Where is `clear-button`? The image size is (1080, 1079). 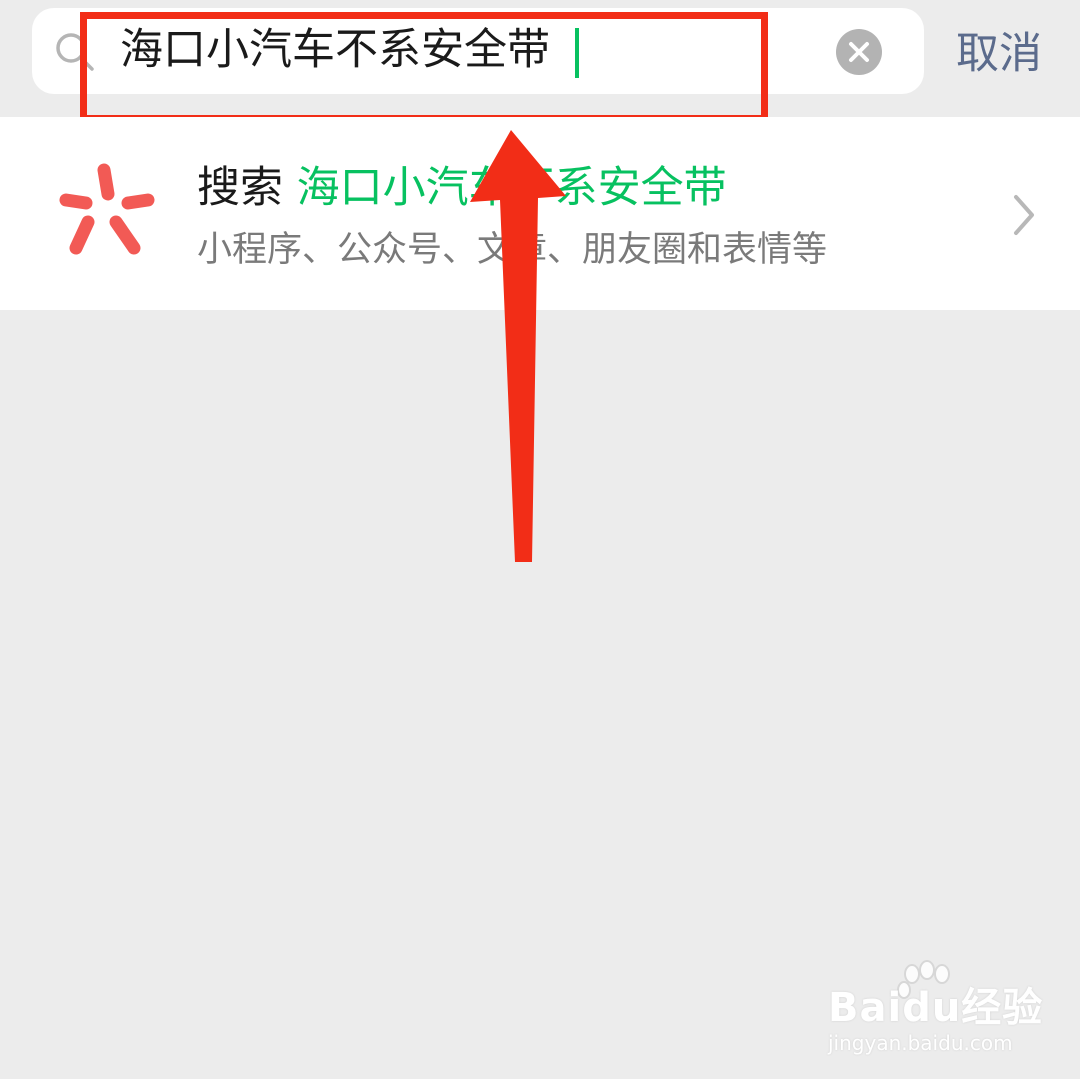
clear-button is located at coordinates (859, 52).